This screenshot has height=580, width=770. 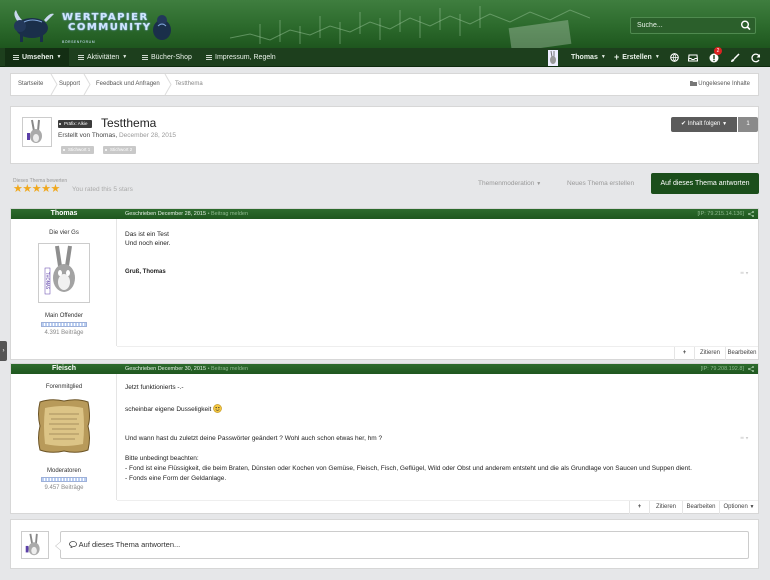 What do you see at coordinates (600, 183) in the screenshot?
I see `new-topic-button: Neues Thema erstellen` at bounding box center [600, 183].